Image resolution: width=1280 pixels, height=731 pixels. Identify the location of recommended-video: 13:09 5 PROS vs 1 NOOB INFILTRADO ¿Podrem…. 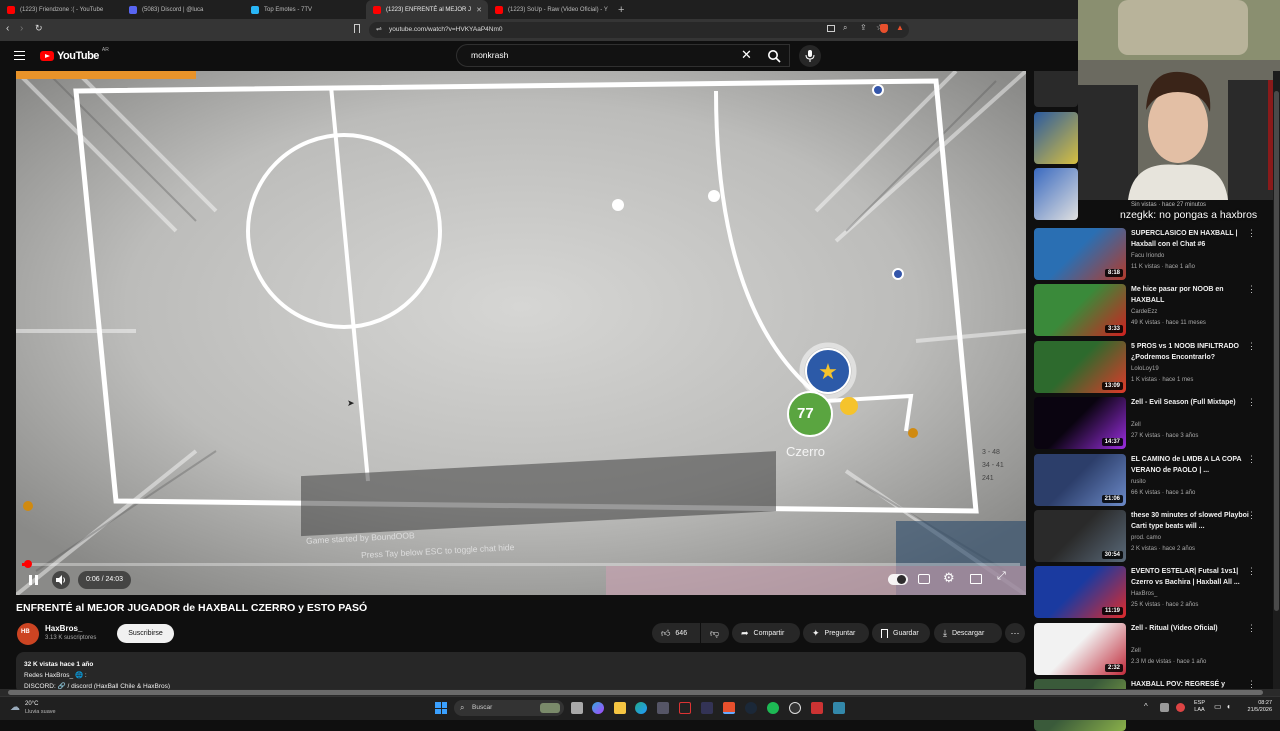
(1157, 367).